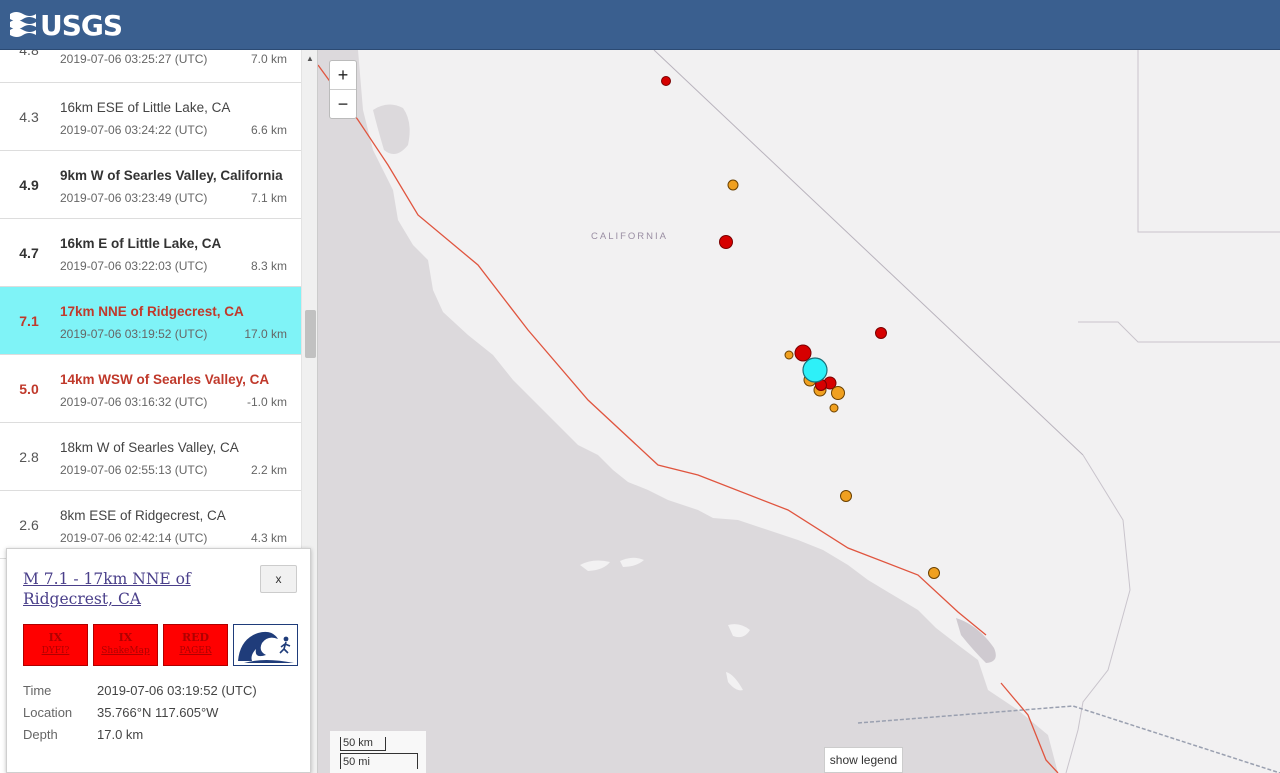  Describe the element at coordinates (177, 690) in the screenshot. I see `detail-value: 2019-07-06 03:19:52 (UTC)` at that location.